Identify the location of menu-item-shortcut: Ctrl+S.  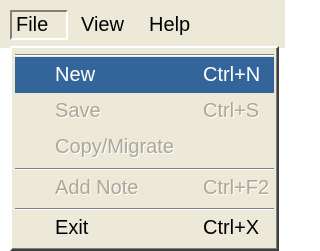
(231, 111).